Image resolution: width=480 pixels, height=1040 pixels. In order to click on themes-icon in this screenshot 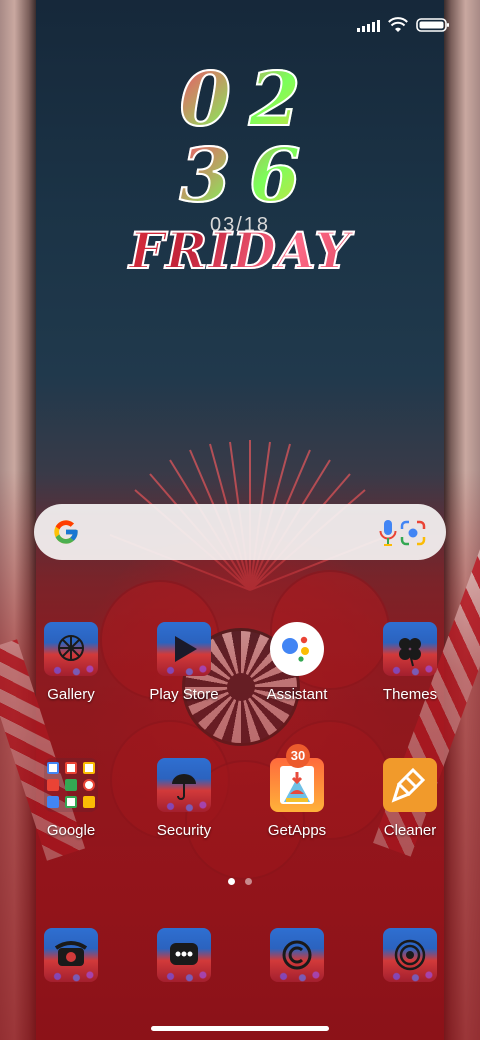, I will do `click(410, 649)`.